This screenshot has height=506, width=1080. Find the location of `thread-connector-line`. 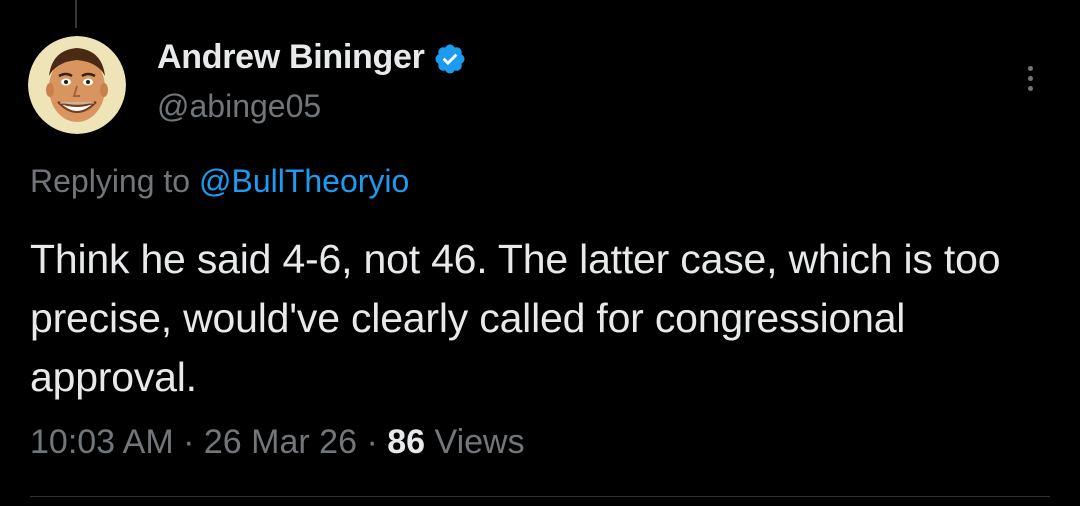

thread-connector-line is located at coordinates (76, 14).